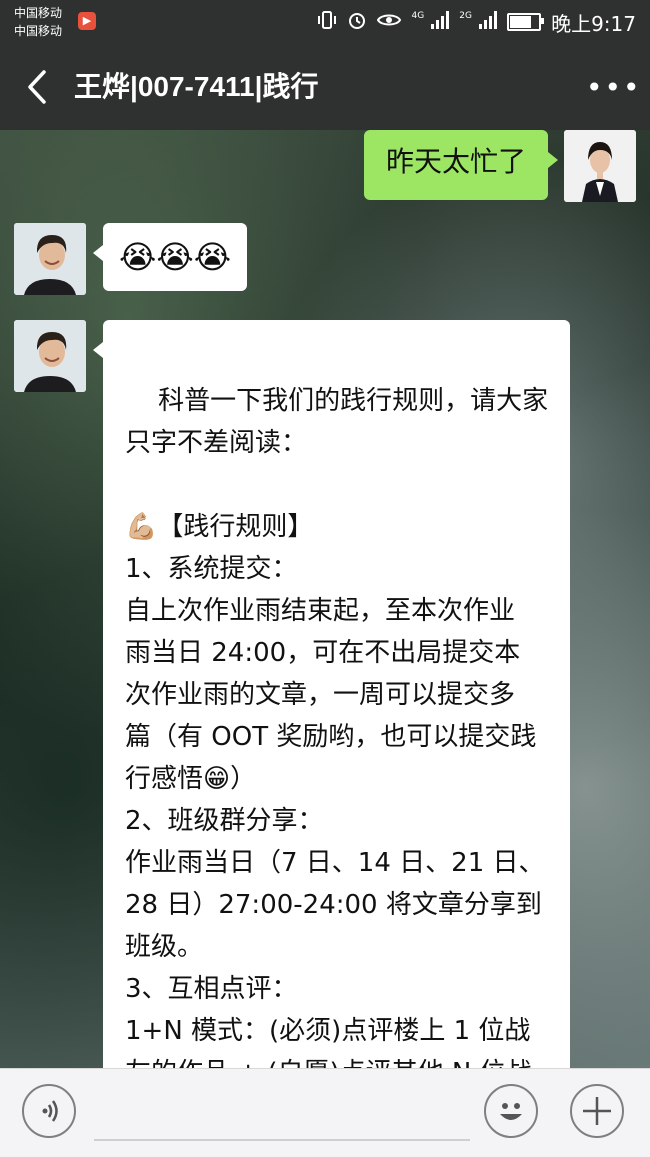 Image resolution: width=650 pixels, height=1157 pixels. What do you see at coordinates (196, 86) in the screenshot?
I see `chat-title: 王烨|007-7411|践行` at bounding box center [196, 86].